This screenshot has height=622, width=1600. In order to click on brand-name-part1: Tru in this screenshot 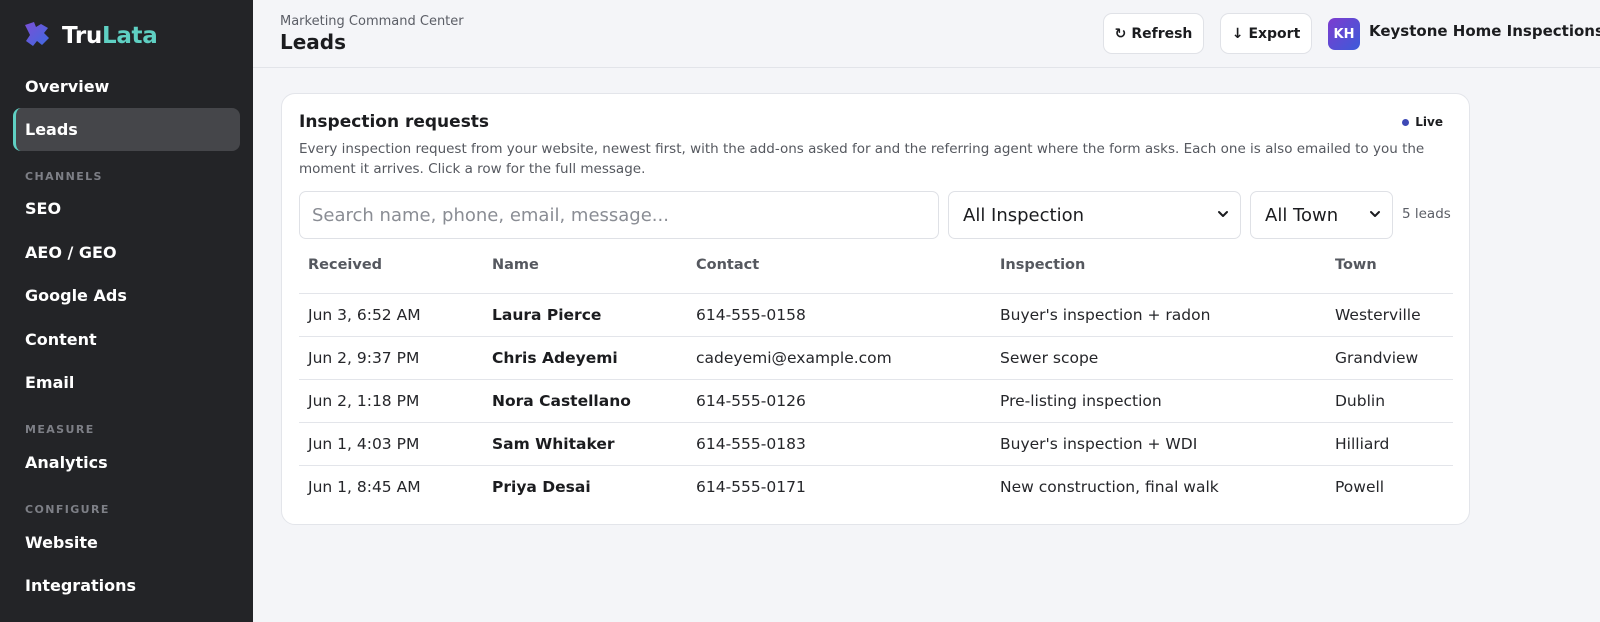, I will do `click(82, 36)`.